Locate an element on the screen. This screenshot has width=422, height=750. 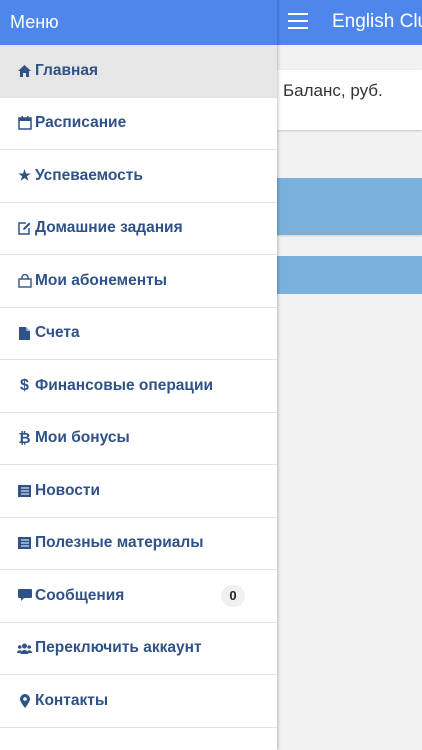
menu-item-finance: $ Финансовые операции is located at coordinates (138, 386).